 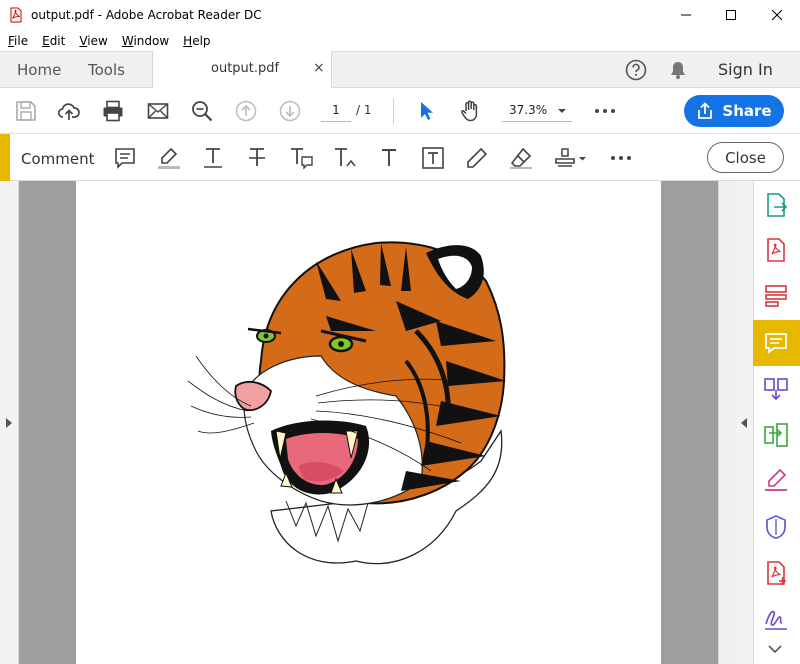 I want to click on menu-edit: Edit, so click(x=53, y=41).